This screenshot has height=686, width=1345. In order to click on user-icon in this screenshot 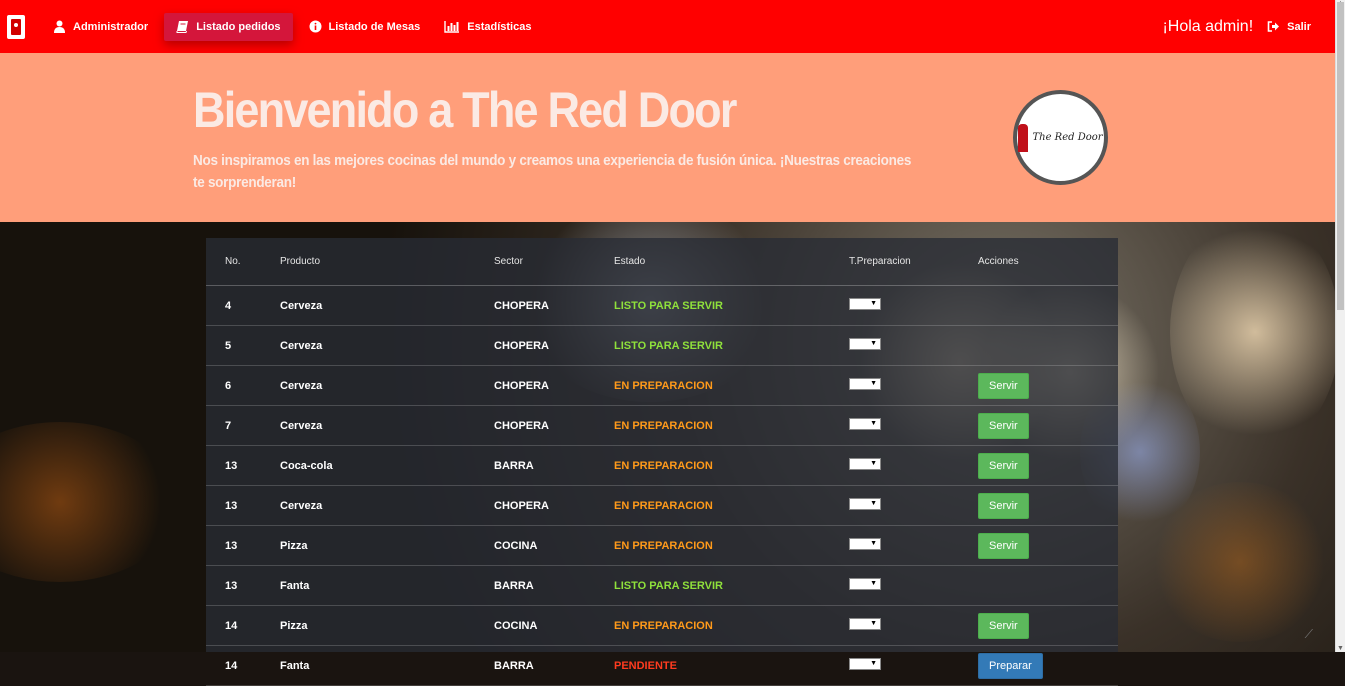, I will do `click(59, 26)`.